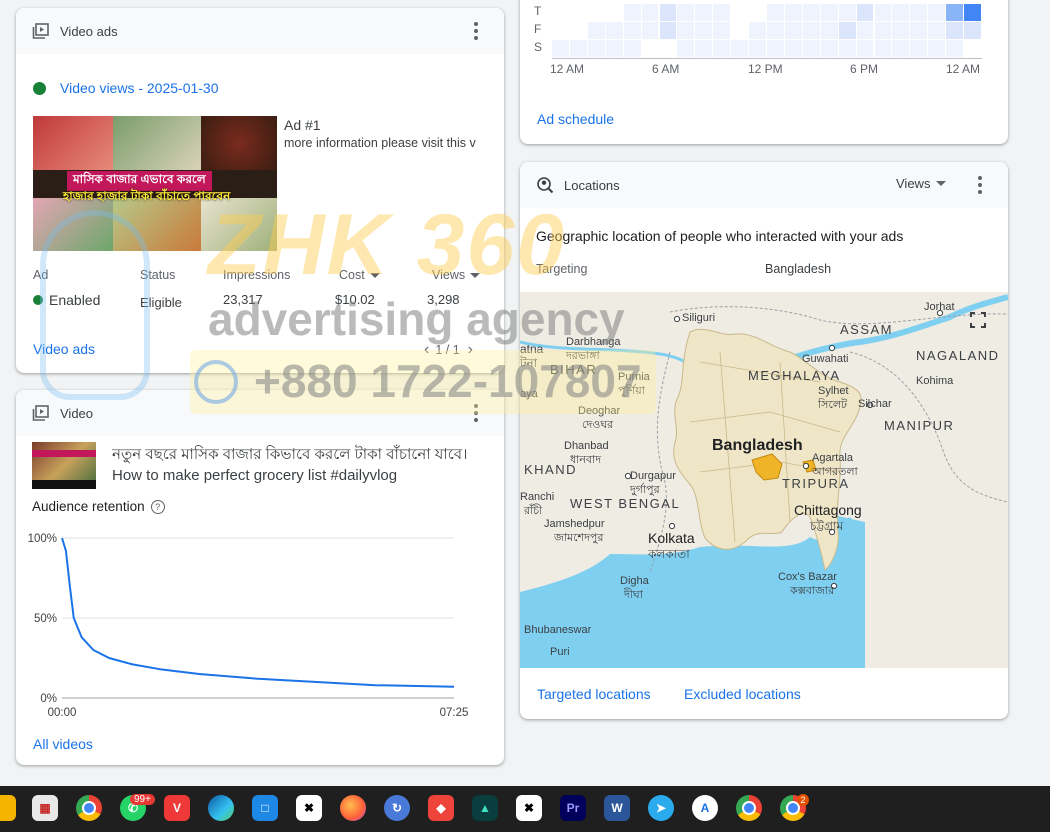 This screenshot has width=1050, height=832. What do you see at coordinates (767, 31) in the screenshot?
I see `schedule-heatmap` at bounding box center [767, 31].